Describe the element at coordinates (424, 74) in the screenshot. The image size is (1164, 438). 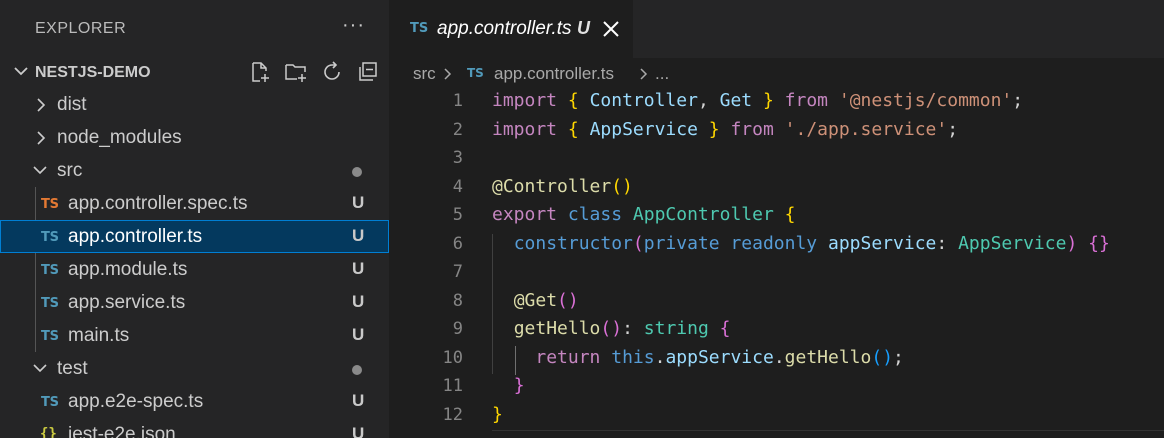
I see `breadcrumb-folder: src` at that location.